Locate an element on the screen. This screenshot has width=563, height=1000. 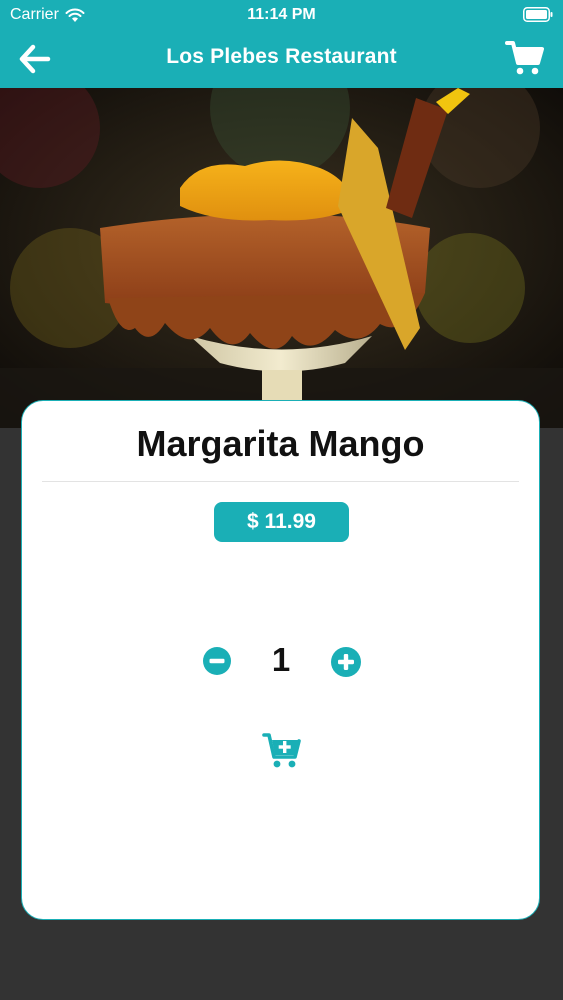
plus-circle-icon is located at coordinates (346, 662).